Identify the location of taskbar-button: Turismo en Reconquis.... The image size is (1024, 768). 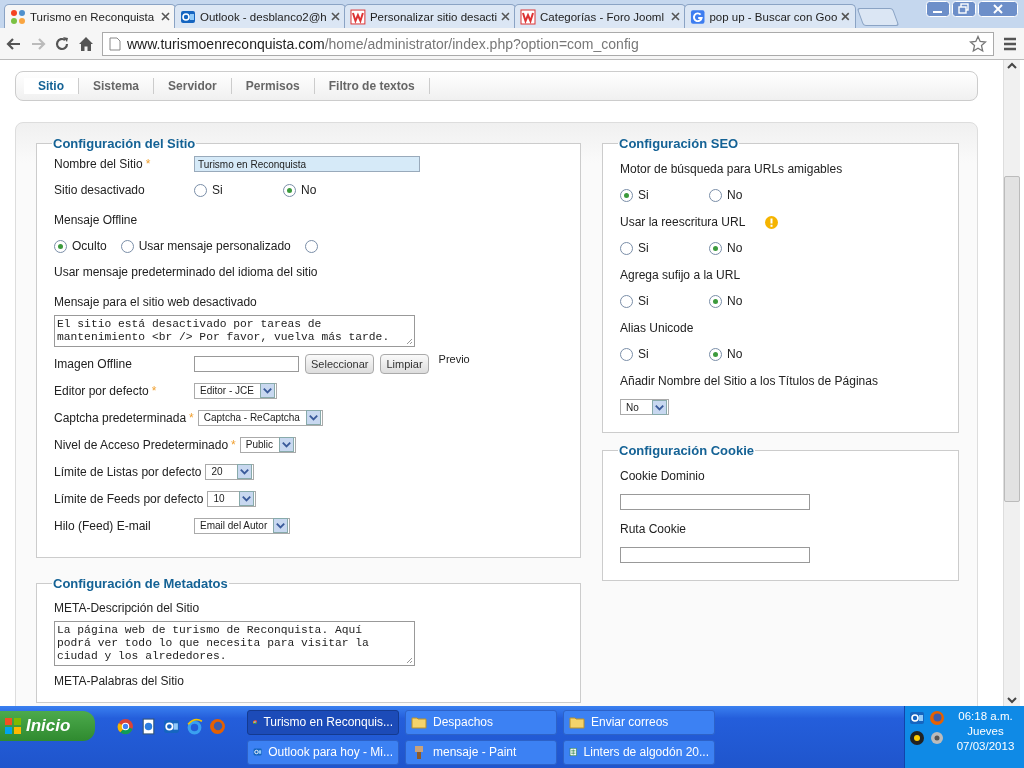
(323, 722).